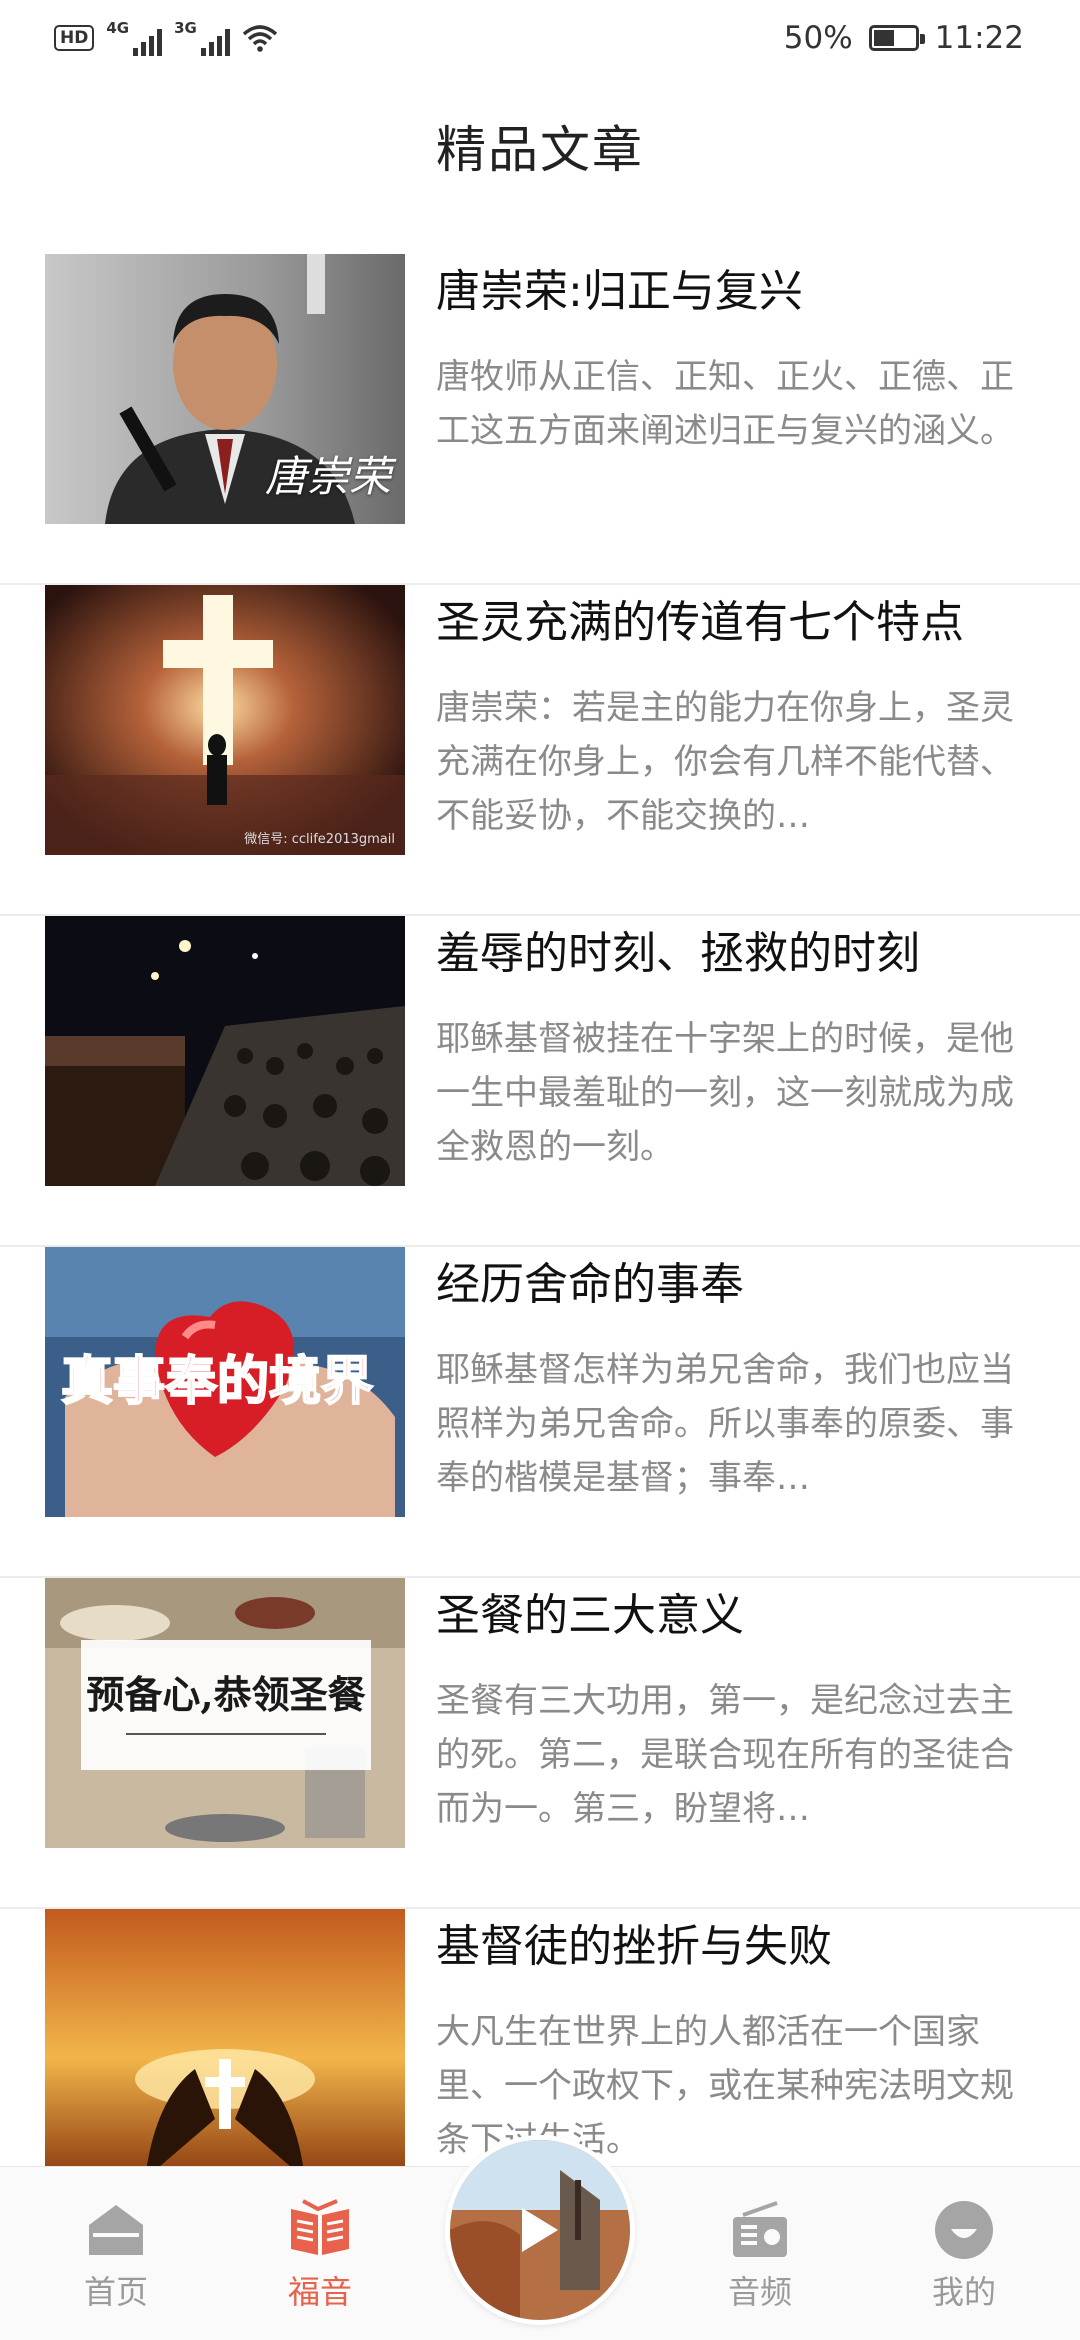 The height and width of the screenshot is (2340, 1080). I want to click on wifi-icon, so click(259, 38).